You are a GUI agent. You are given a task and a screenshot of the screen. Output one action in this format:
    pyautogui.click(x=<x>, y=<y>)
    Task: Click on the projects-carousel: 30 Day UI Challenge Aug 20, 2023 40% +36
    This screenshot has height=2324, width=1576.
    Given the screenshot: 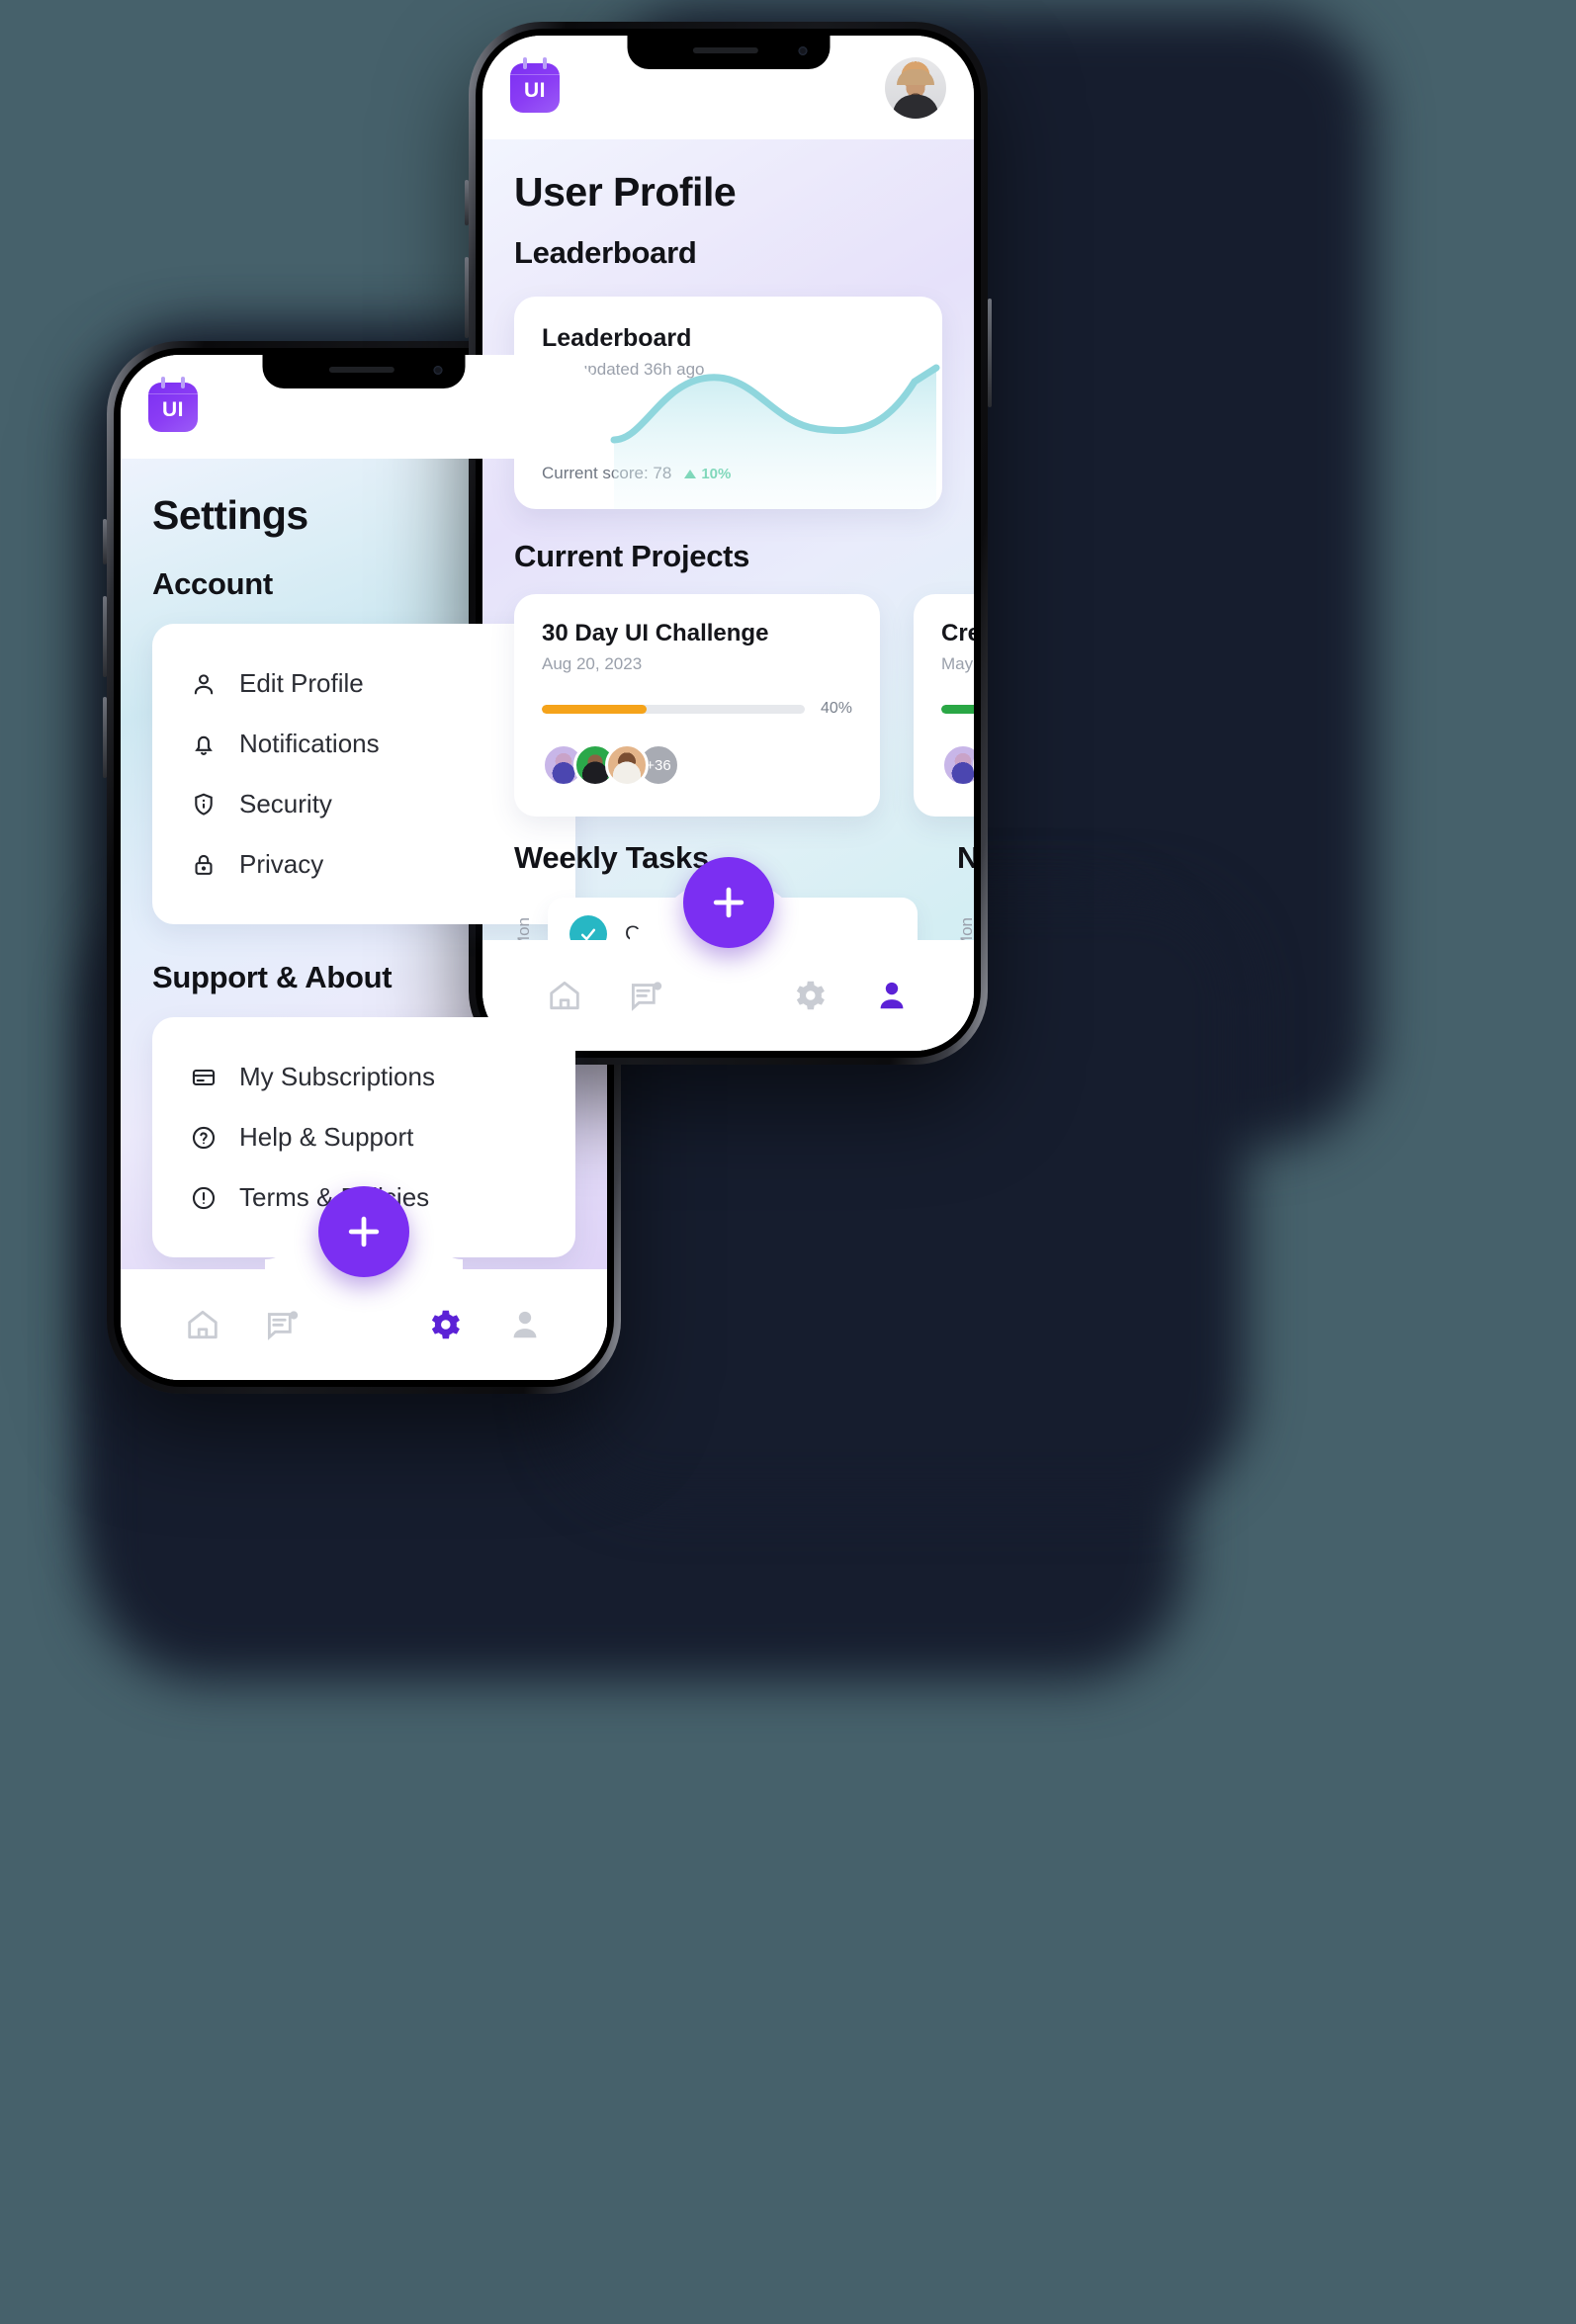 What is the action you would take?
    pyautogui.click(x=744, y=705)
    